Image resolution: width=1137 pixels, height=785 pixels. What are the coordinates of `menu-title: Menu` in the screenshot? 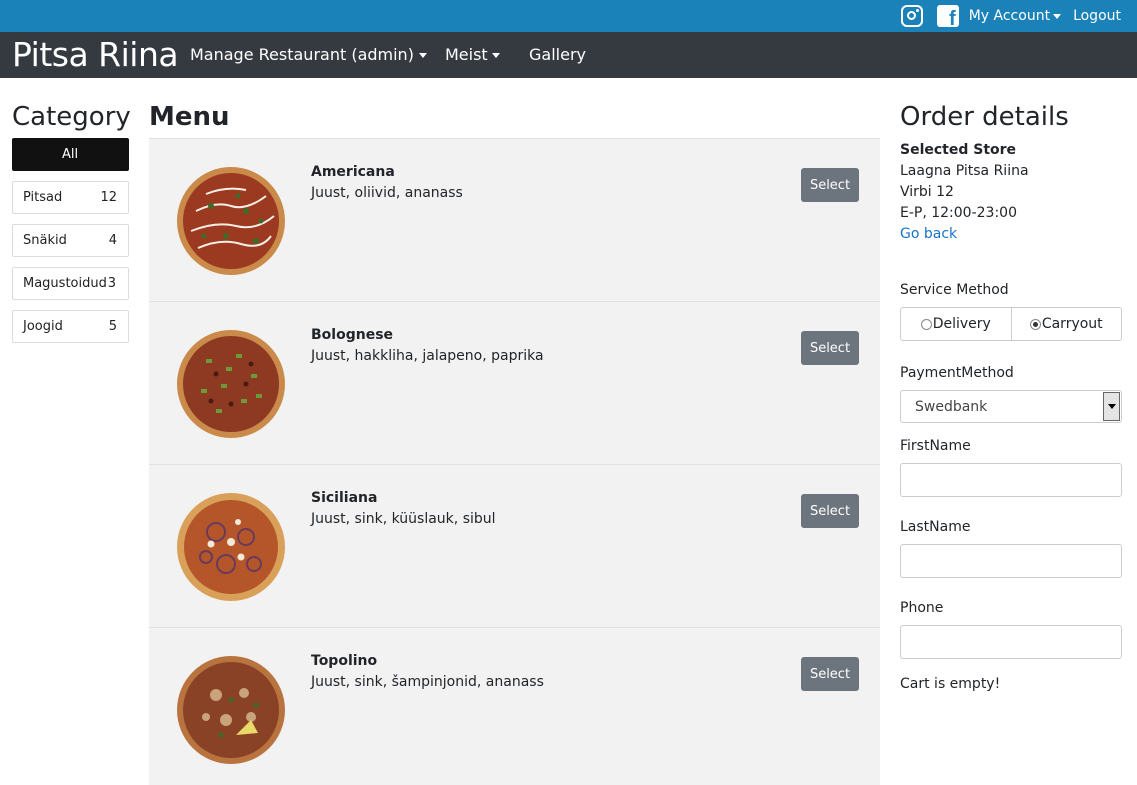 It's located at (189, 117).